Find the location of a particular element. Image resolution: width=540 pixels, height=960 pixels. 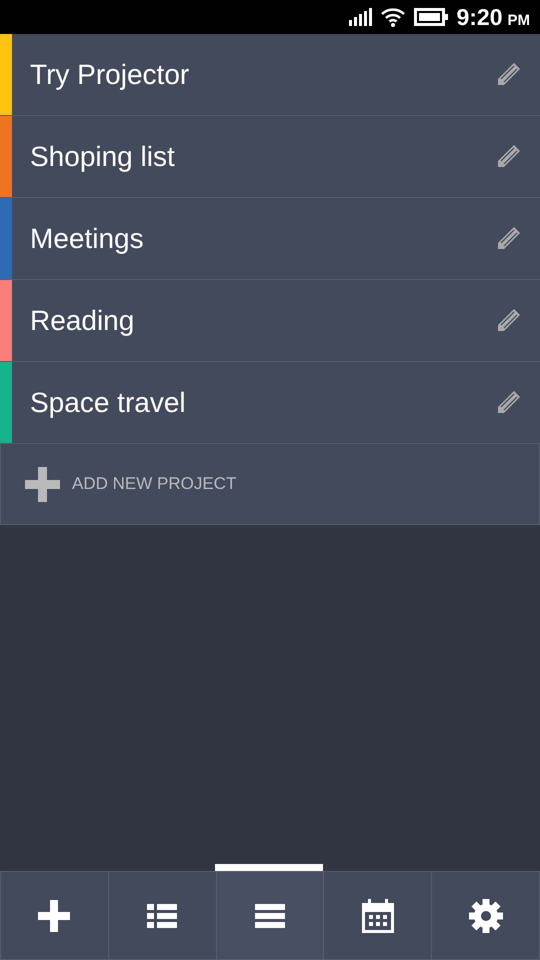

project-name: Try Projector is located at coordinates (109, 74).